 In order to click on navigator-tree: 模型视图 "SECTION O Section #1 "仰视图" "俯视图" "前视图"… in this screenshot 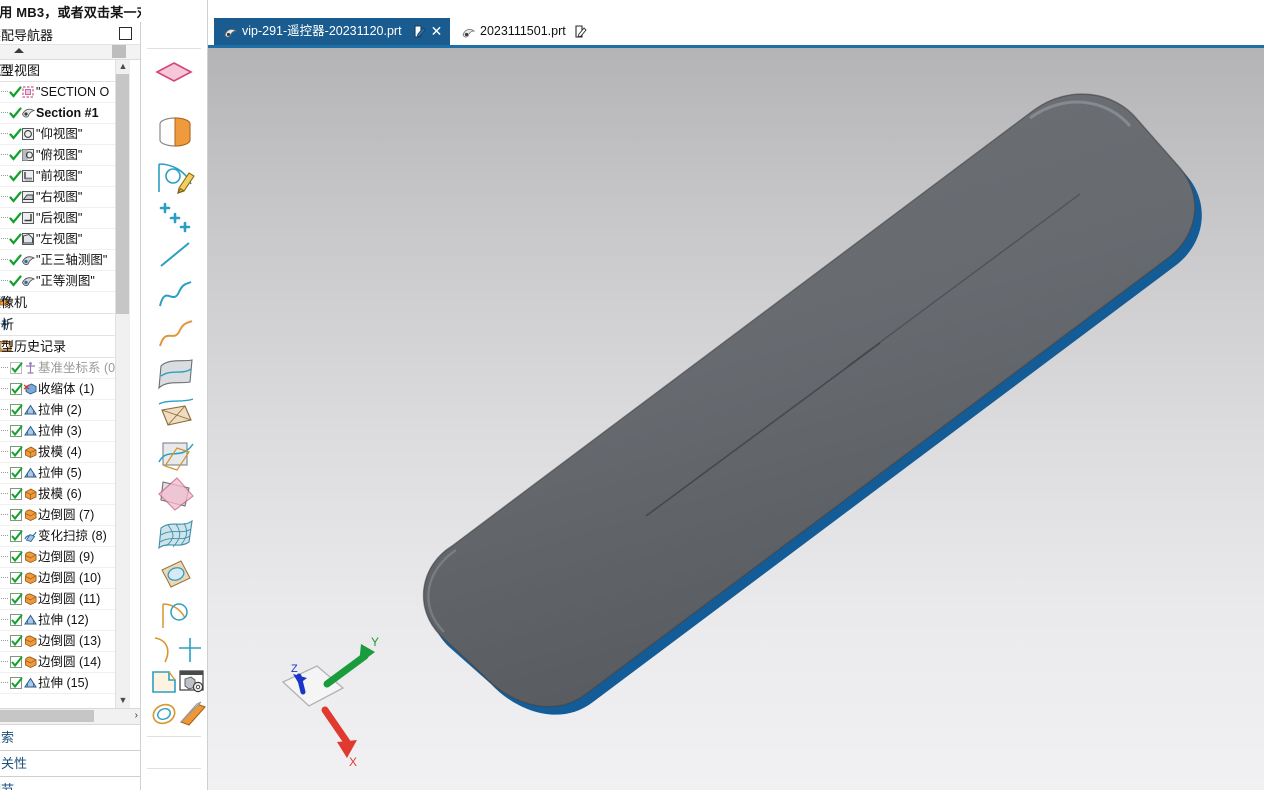, I will do `click(70, 384)`.